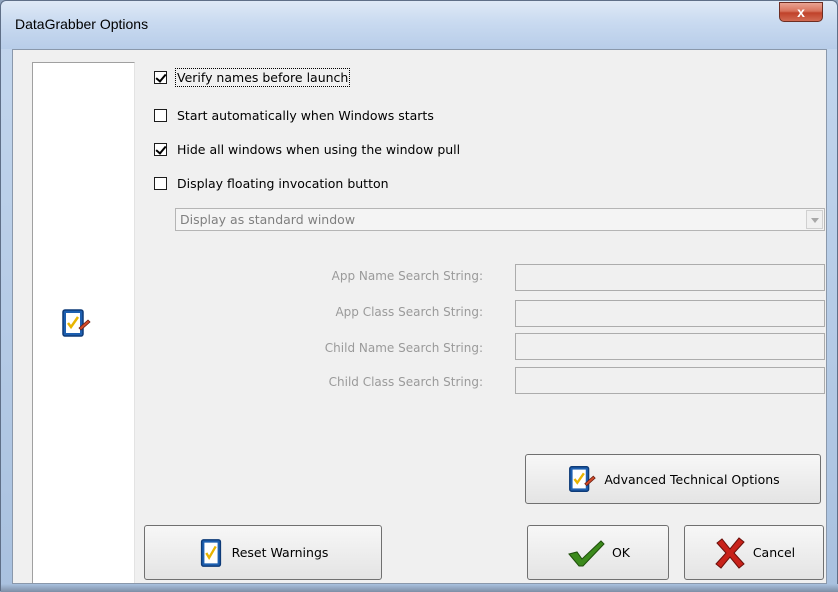  What do you see at coordinates (160, 115) in the screenshot?
I see `start-auto-check` at bounding box center [160, 115].